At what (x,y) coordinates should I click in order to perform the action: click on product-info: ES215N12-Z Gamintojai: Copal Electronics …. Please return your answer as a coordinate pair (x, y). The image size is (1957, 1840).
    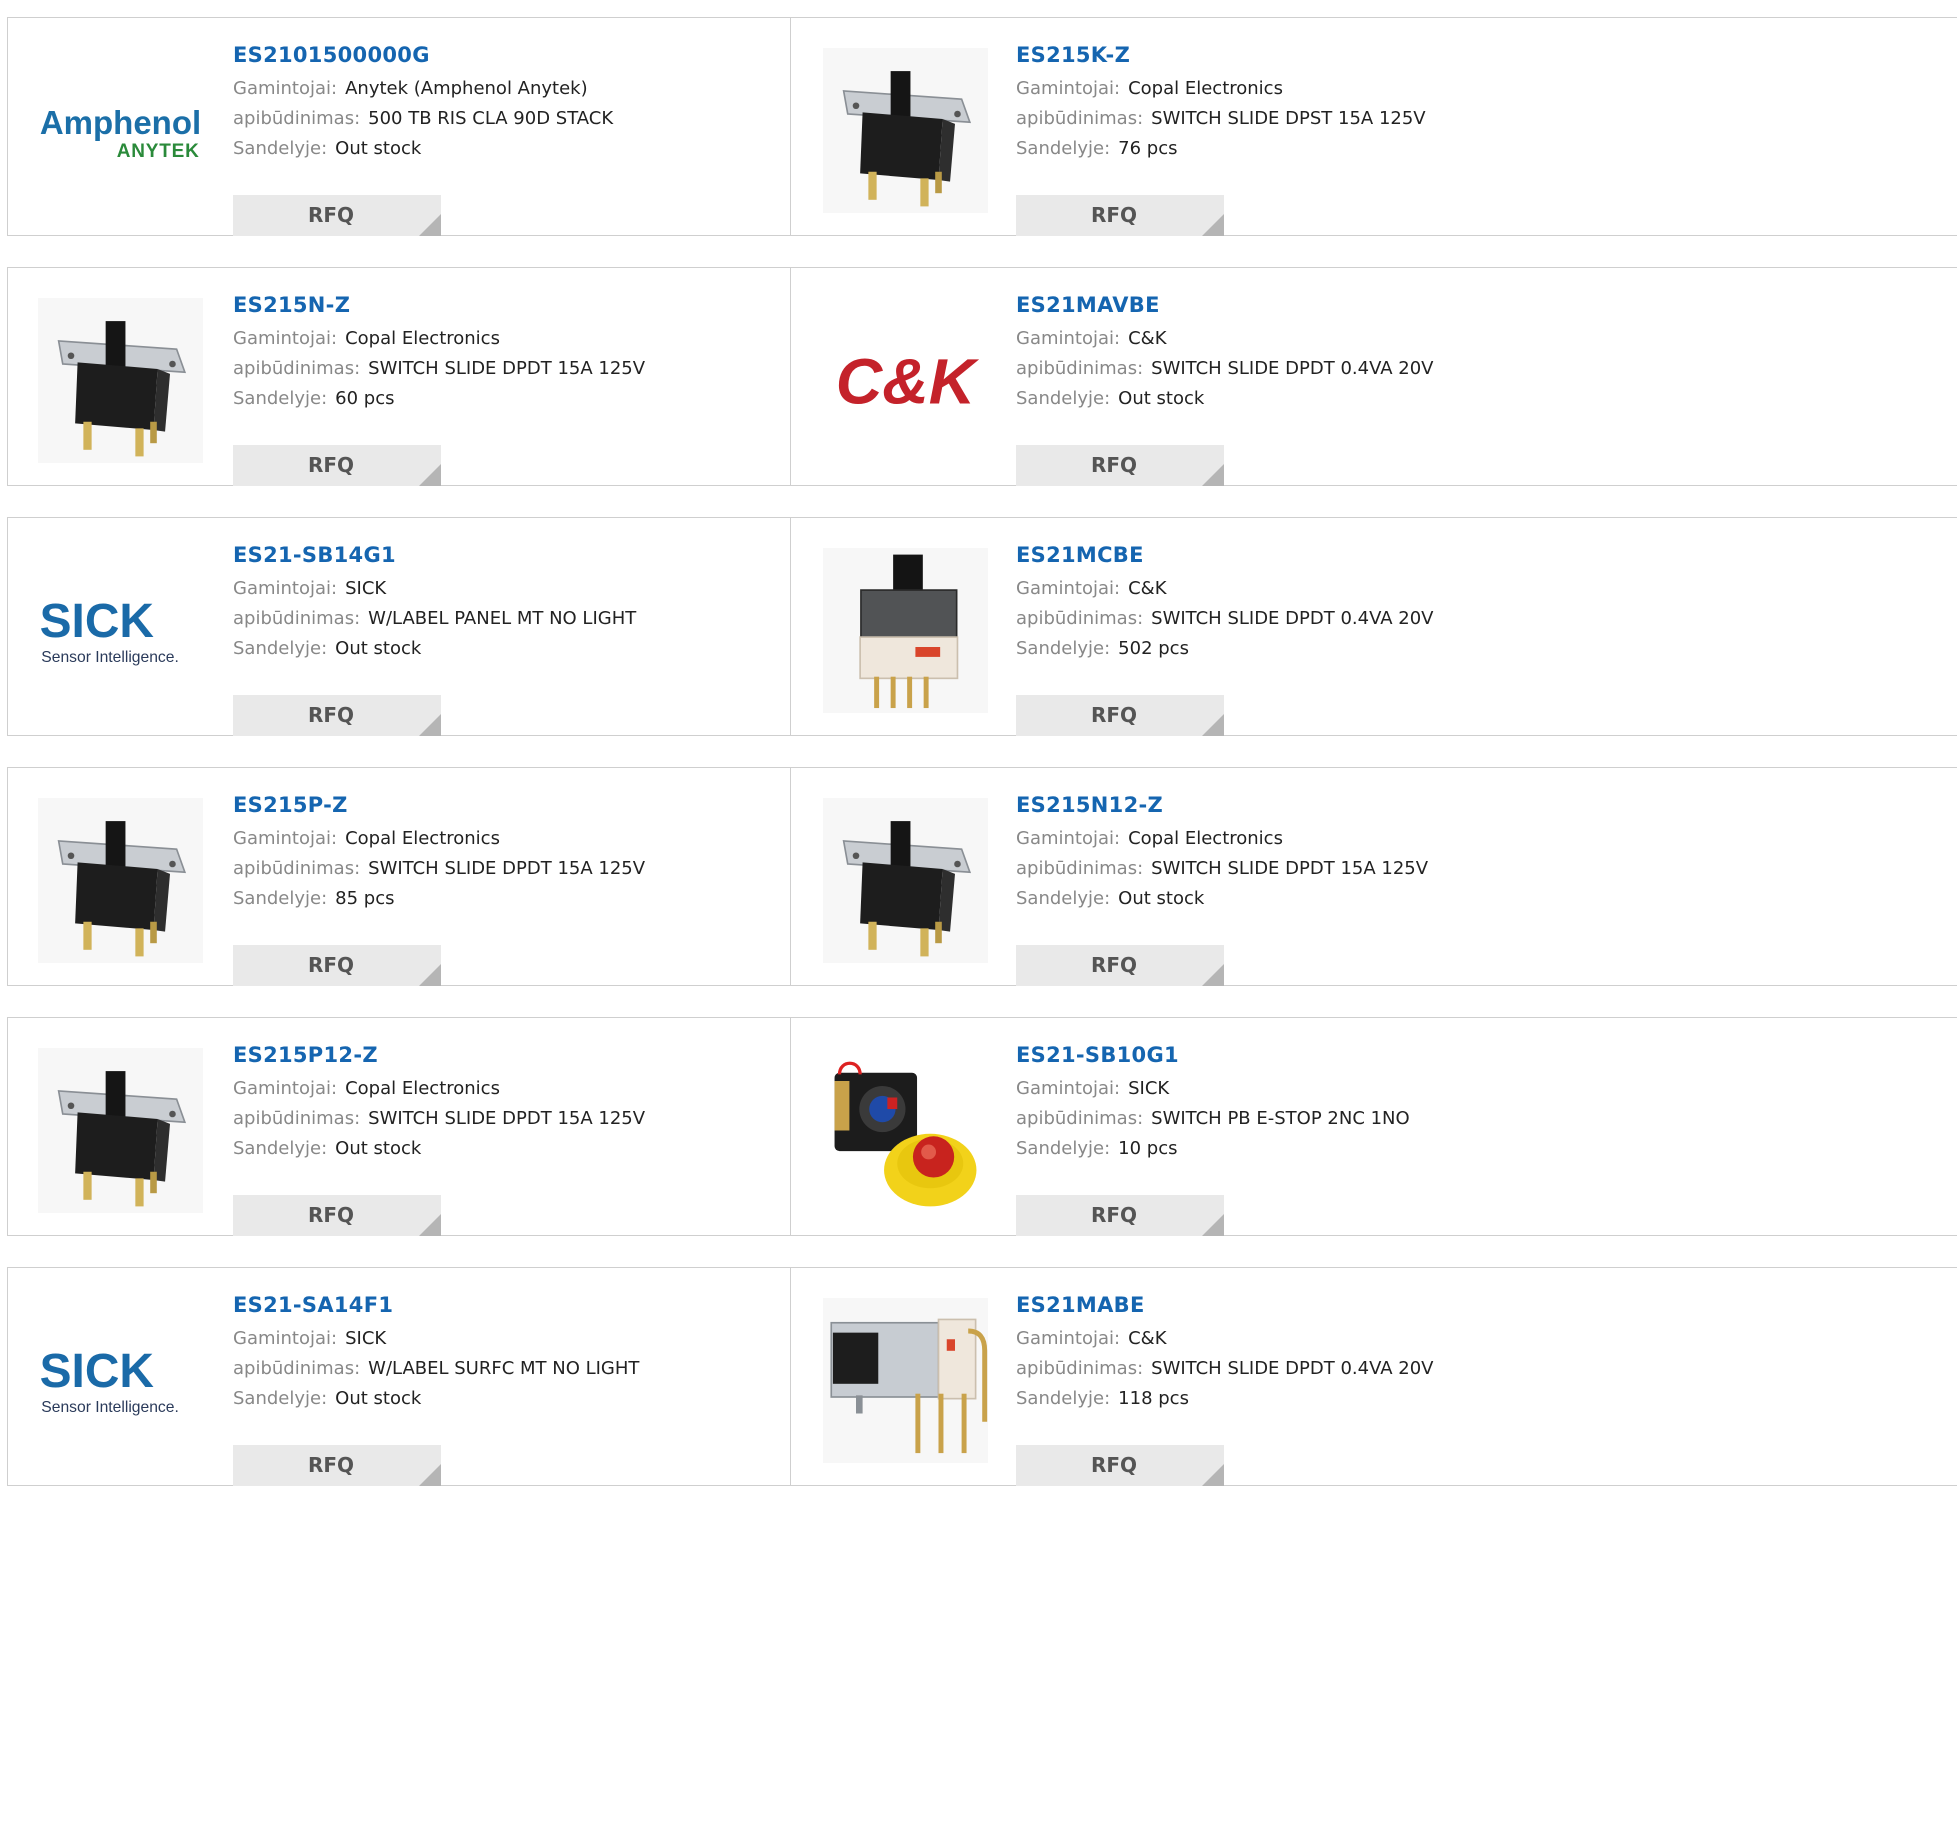
    Looking at the image, I should click on (1222, 888).